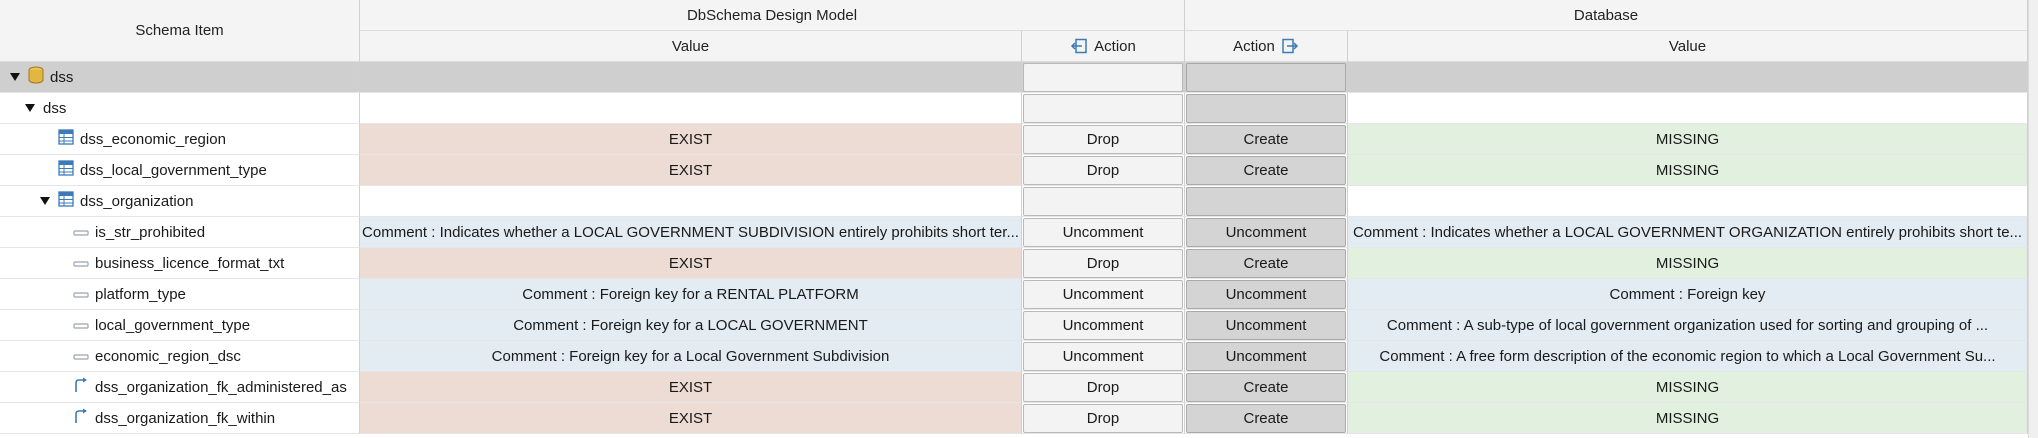 The width and height of the screenshot is (2038, 438). I want to click on schema-item-label: economic_region_dsc, so click(168, 356).